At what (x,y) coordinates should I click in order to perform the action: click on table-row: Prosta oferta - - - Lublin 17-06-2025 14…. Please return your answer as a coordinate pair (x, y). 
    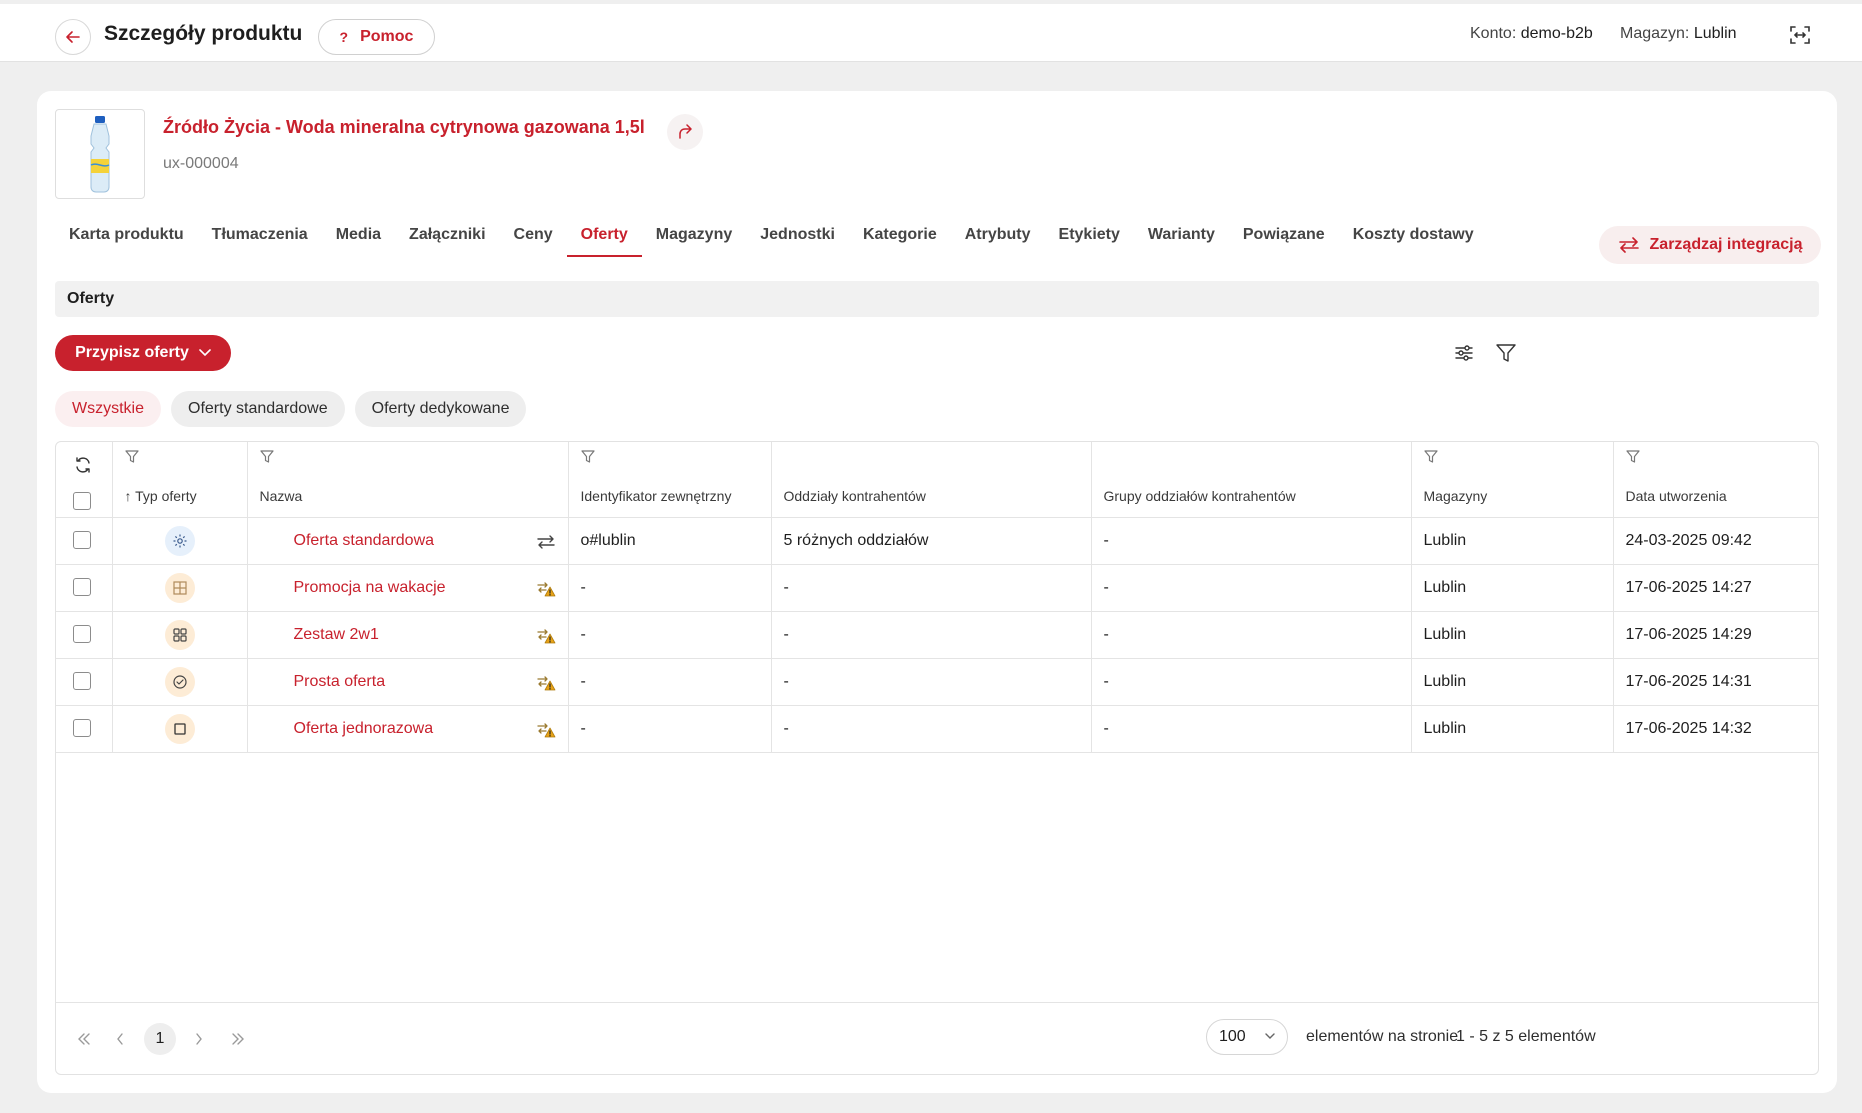
    Looking at the image, I should click on (937, 682).